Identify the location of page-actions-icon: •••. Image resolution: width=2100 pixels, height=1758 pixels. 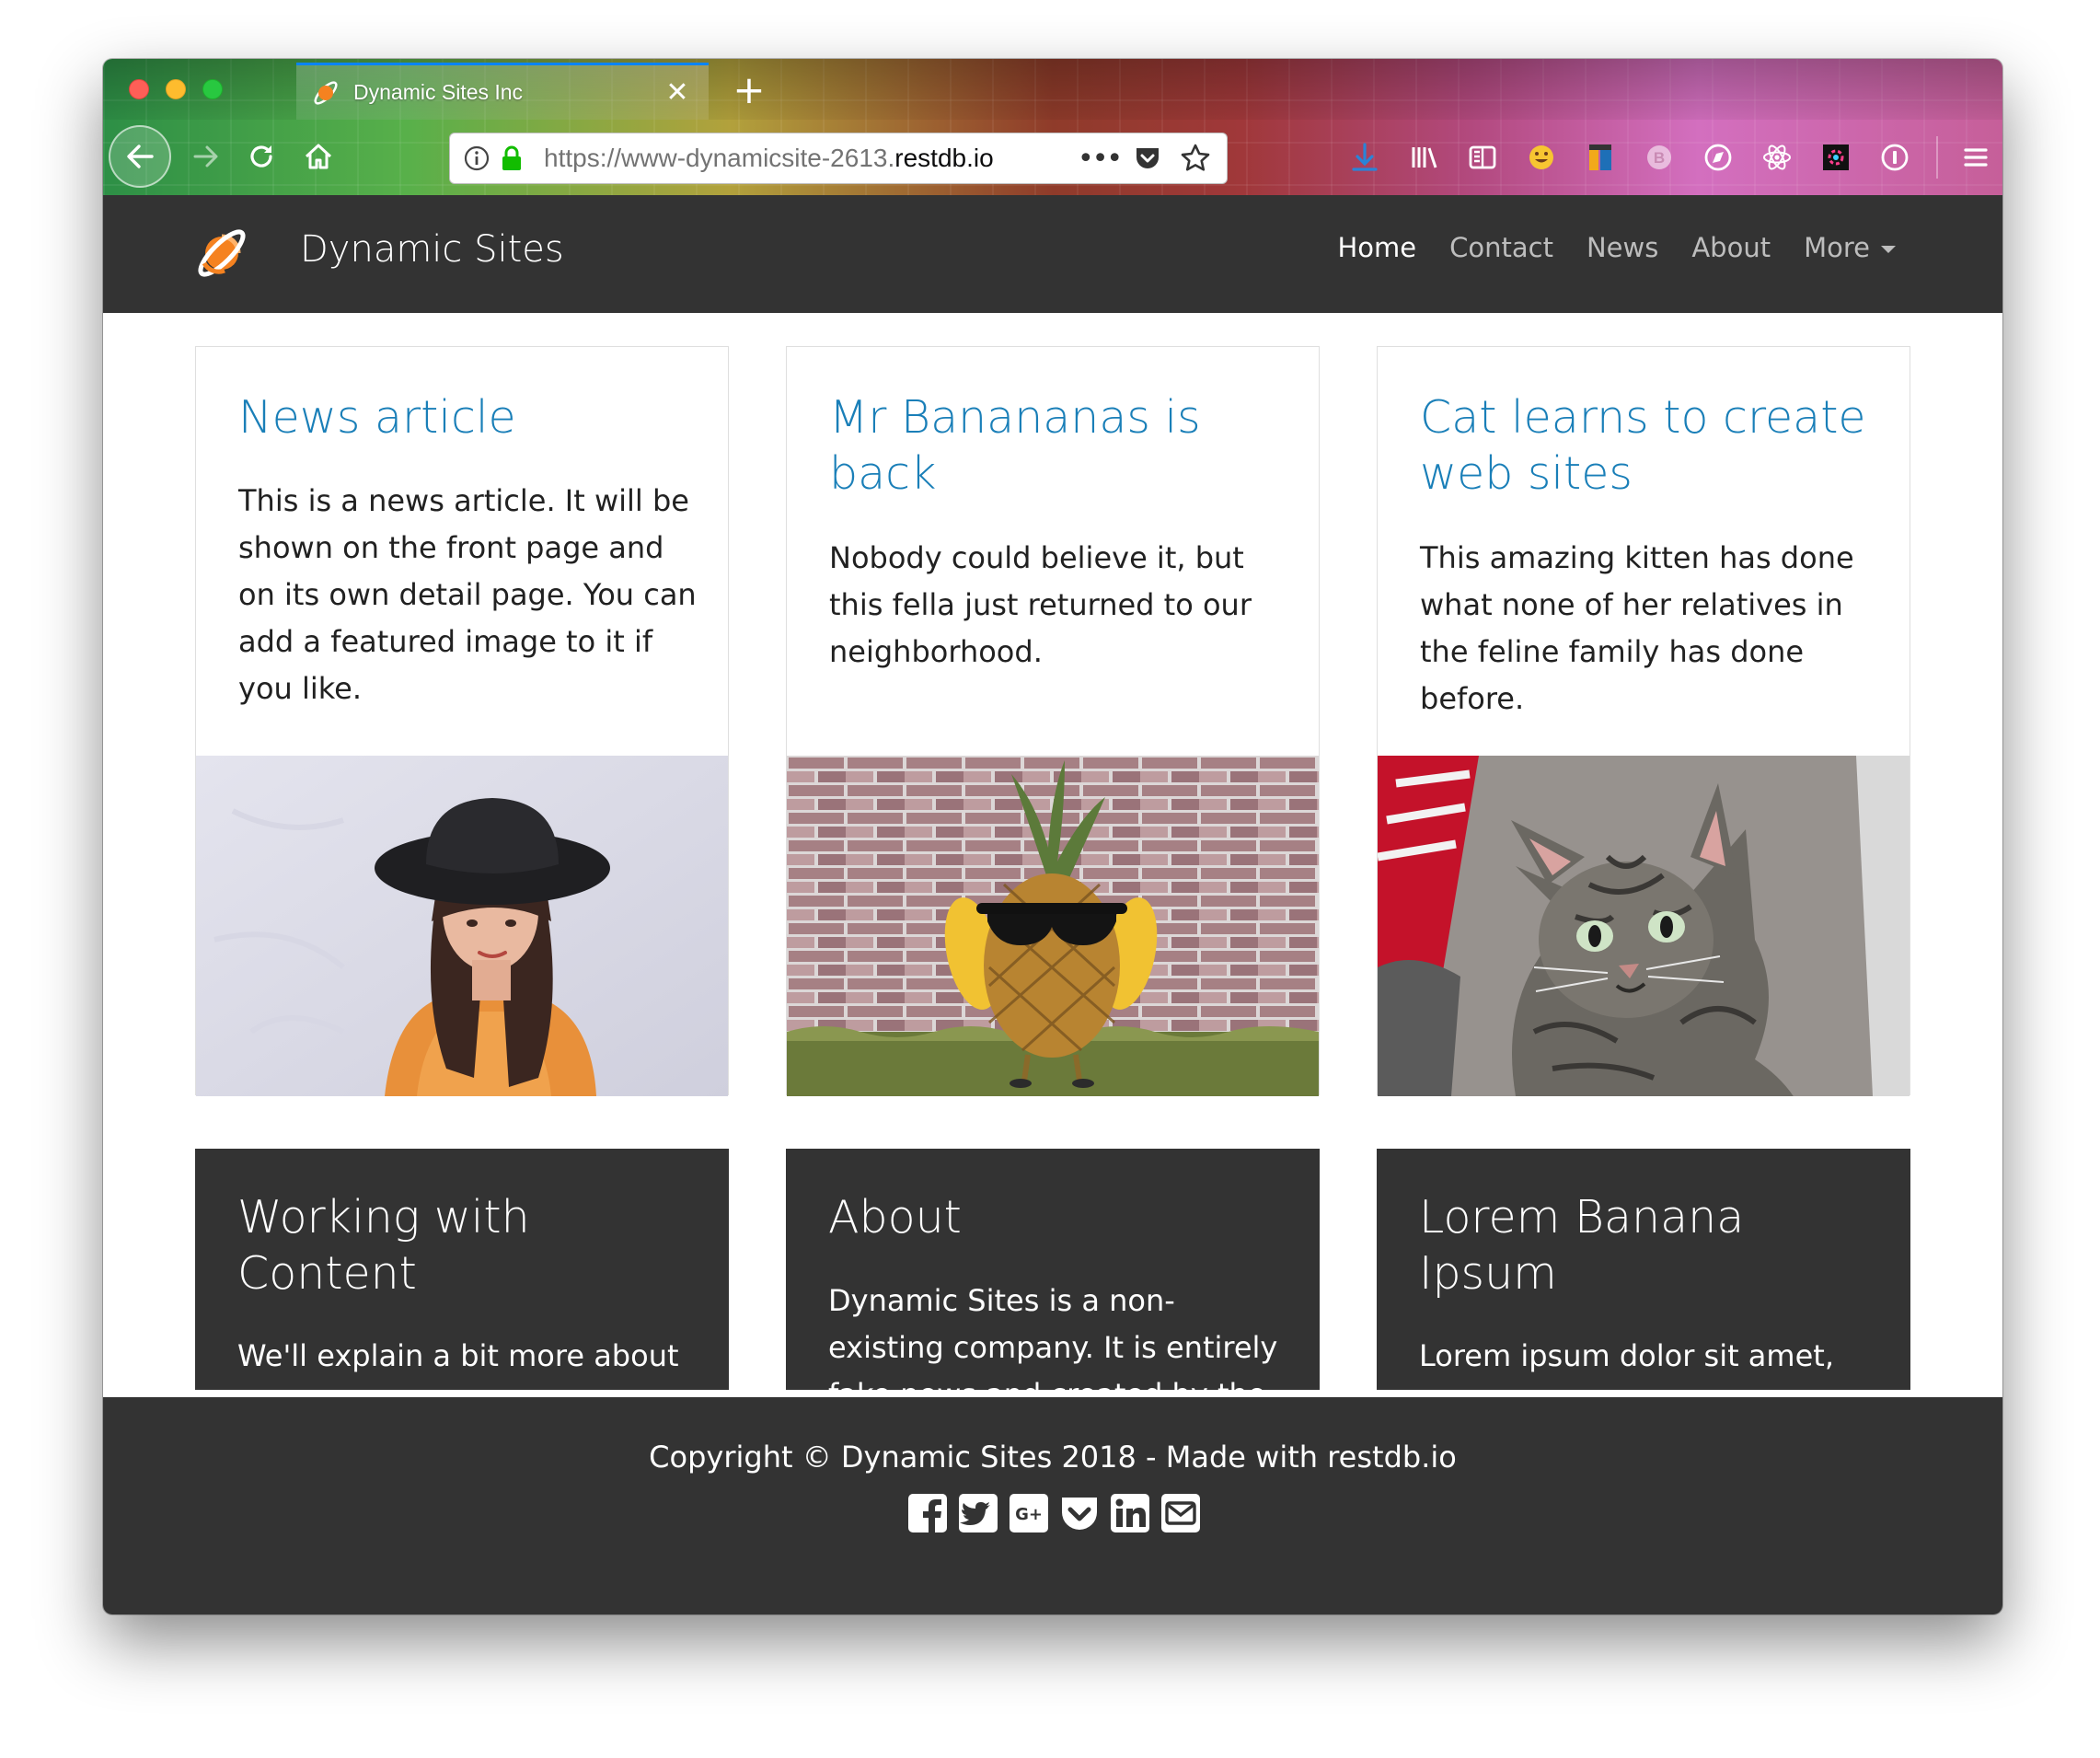
(1101, 159).